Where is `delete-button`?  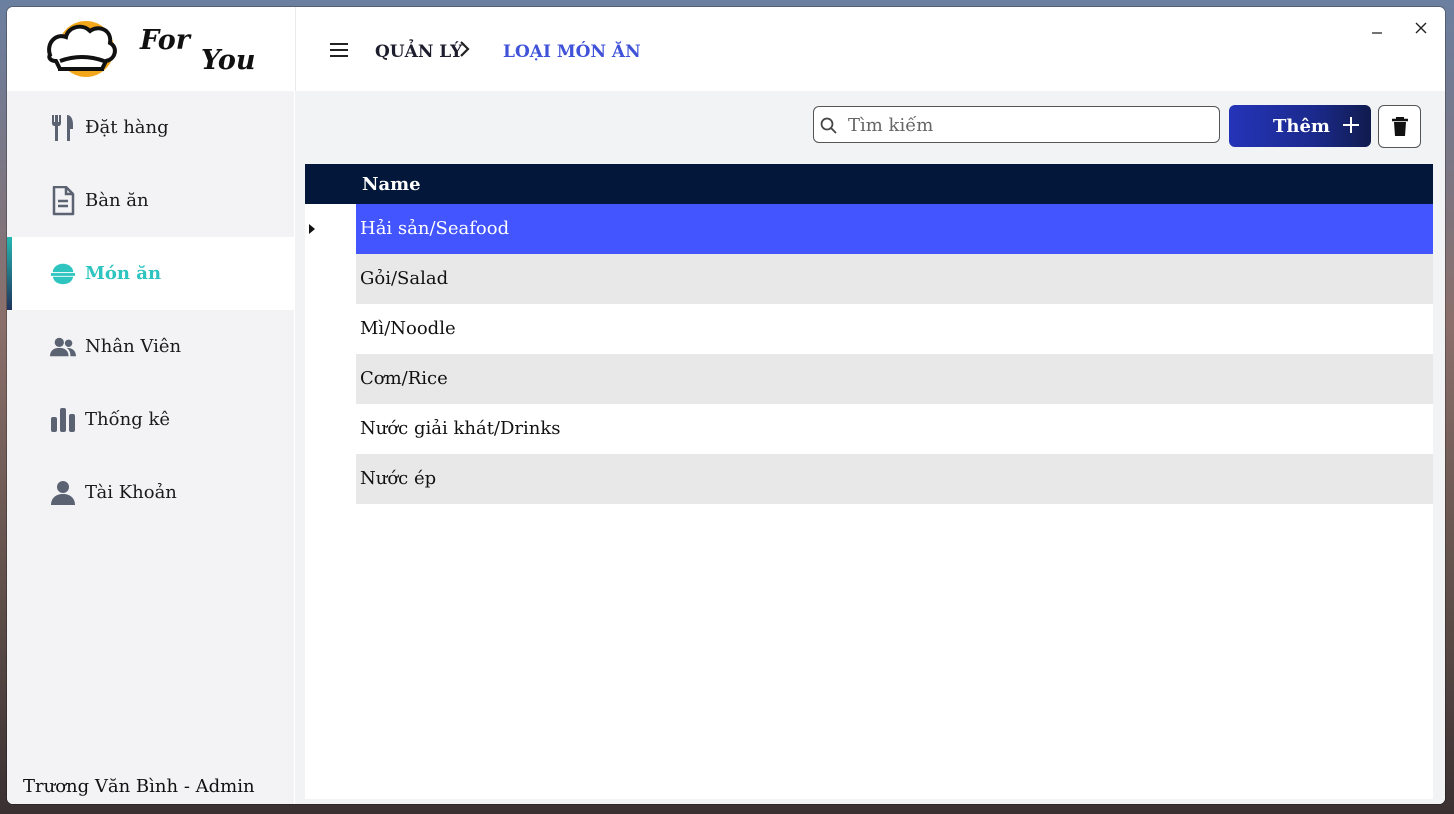 delete-button is located at coordinates (1399, 126).